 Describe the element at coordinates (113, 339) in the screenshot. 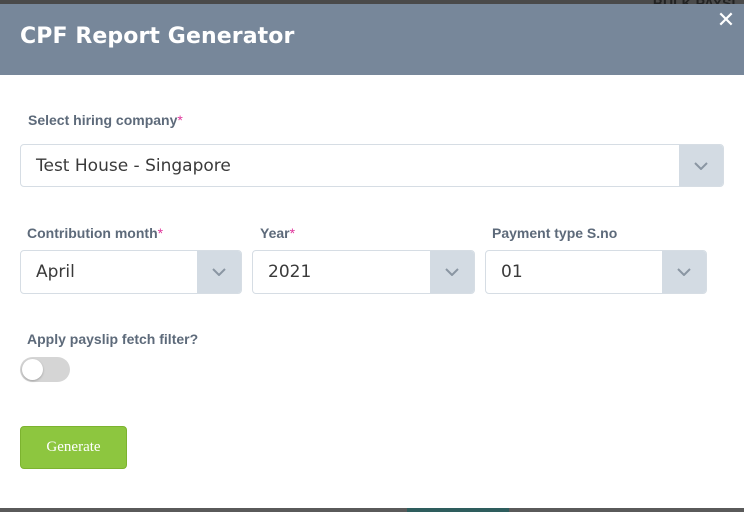

I see `filter-label: Apply payslip fetch filter?` at that location.